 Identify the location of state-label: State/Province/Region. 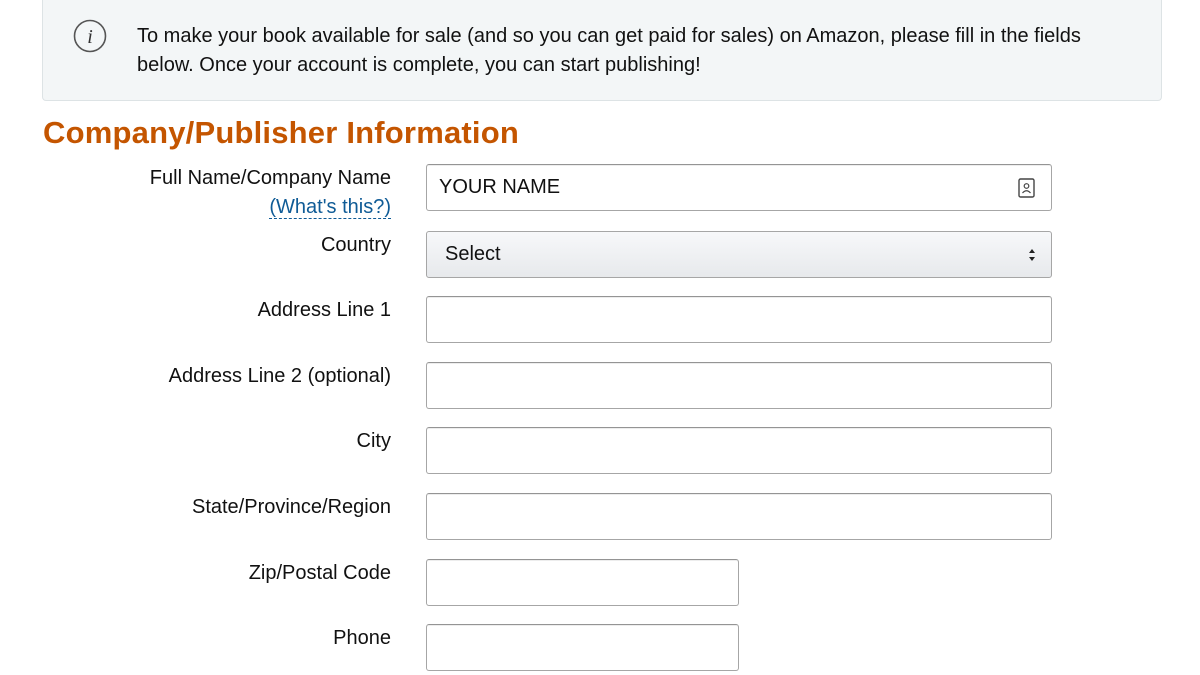
(291, 507).